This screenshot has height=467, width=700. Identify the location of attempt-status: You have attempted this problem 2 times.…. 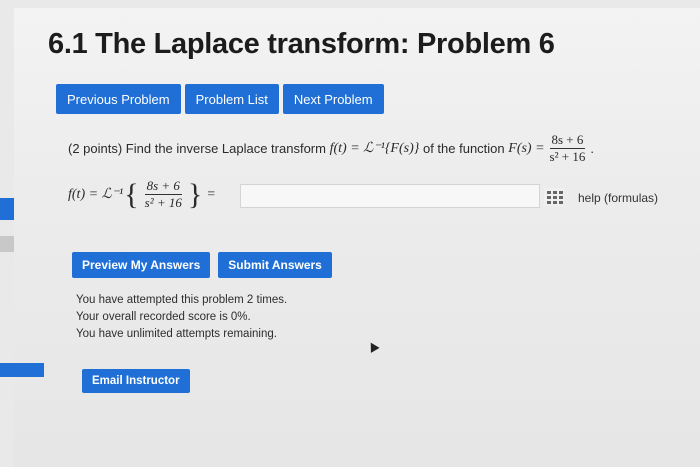
(181, 317).